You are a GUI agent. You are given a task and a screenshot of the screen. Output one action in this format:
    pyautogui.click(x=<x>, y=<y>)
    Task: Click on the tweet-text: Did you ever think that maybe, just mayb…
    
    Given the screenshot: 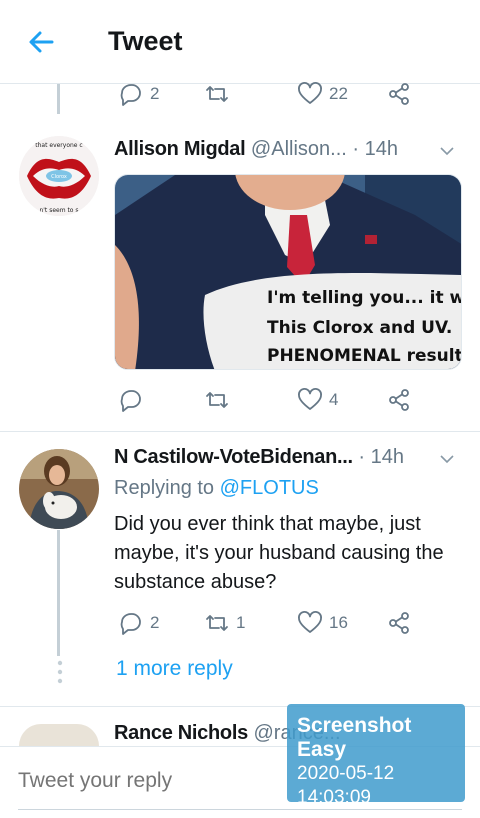 What is the action you would take?
    pyautogui.click(x=279, y=553)
    